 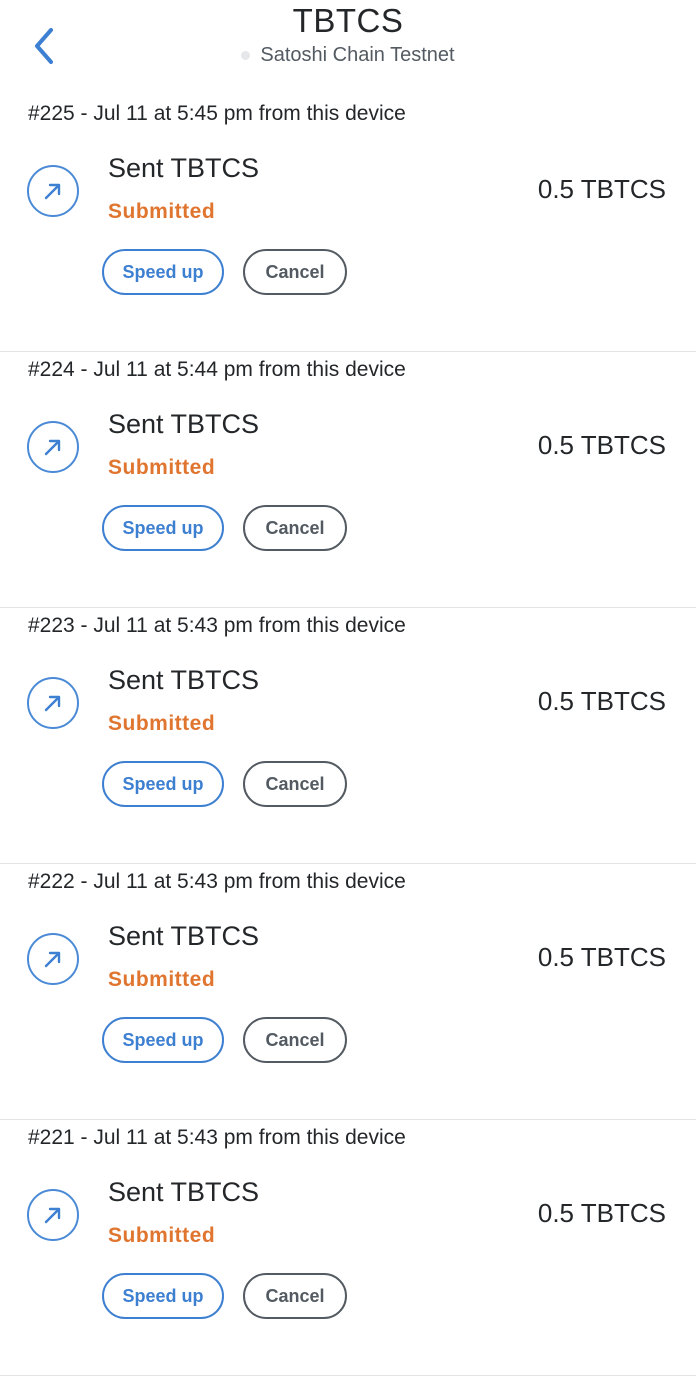 I want to click on network-indicator: Satoshi Chain Testnet, so click(x=348, y=55).